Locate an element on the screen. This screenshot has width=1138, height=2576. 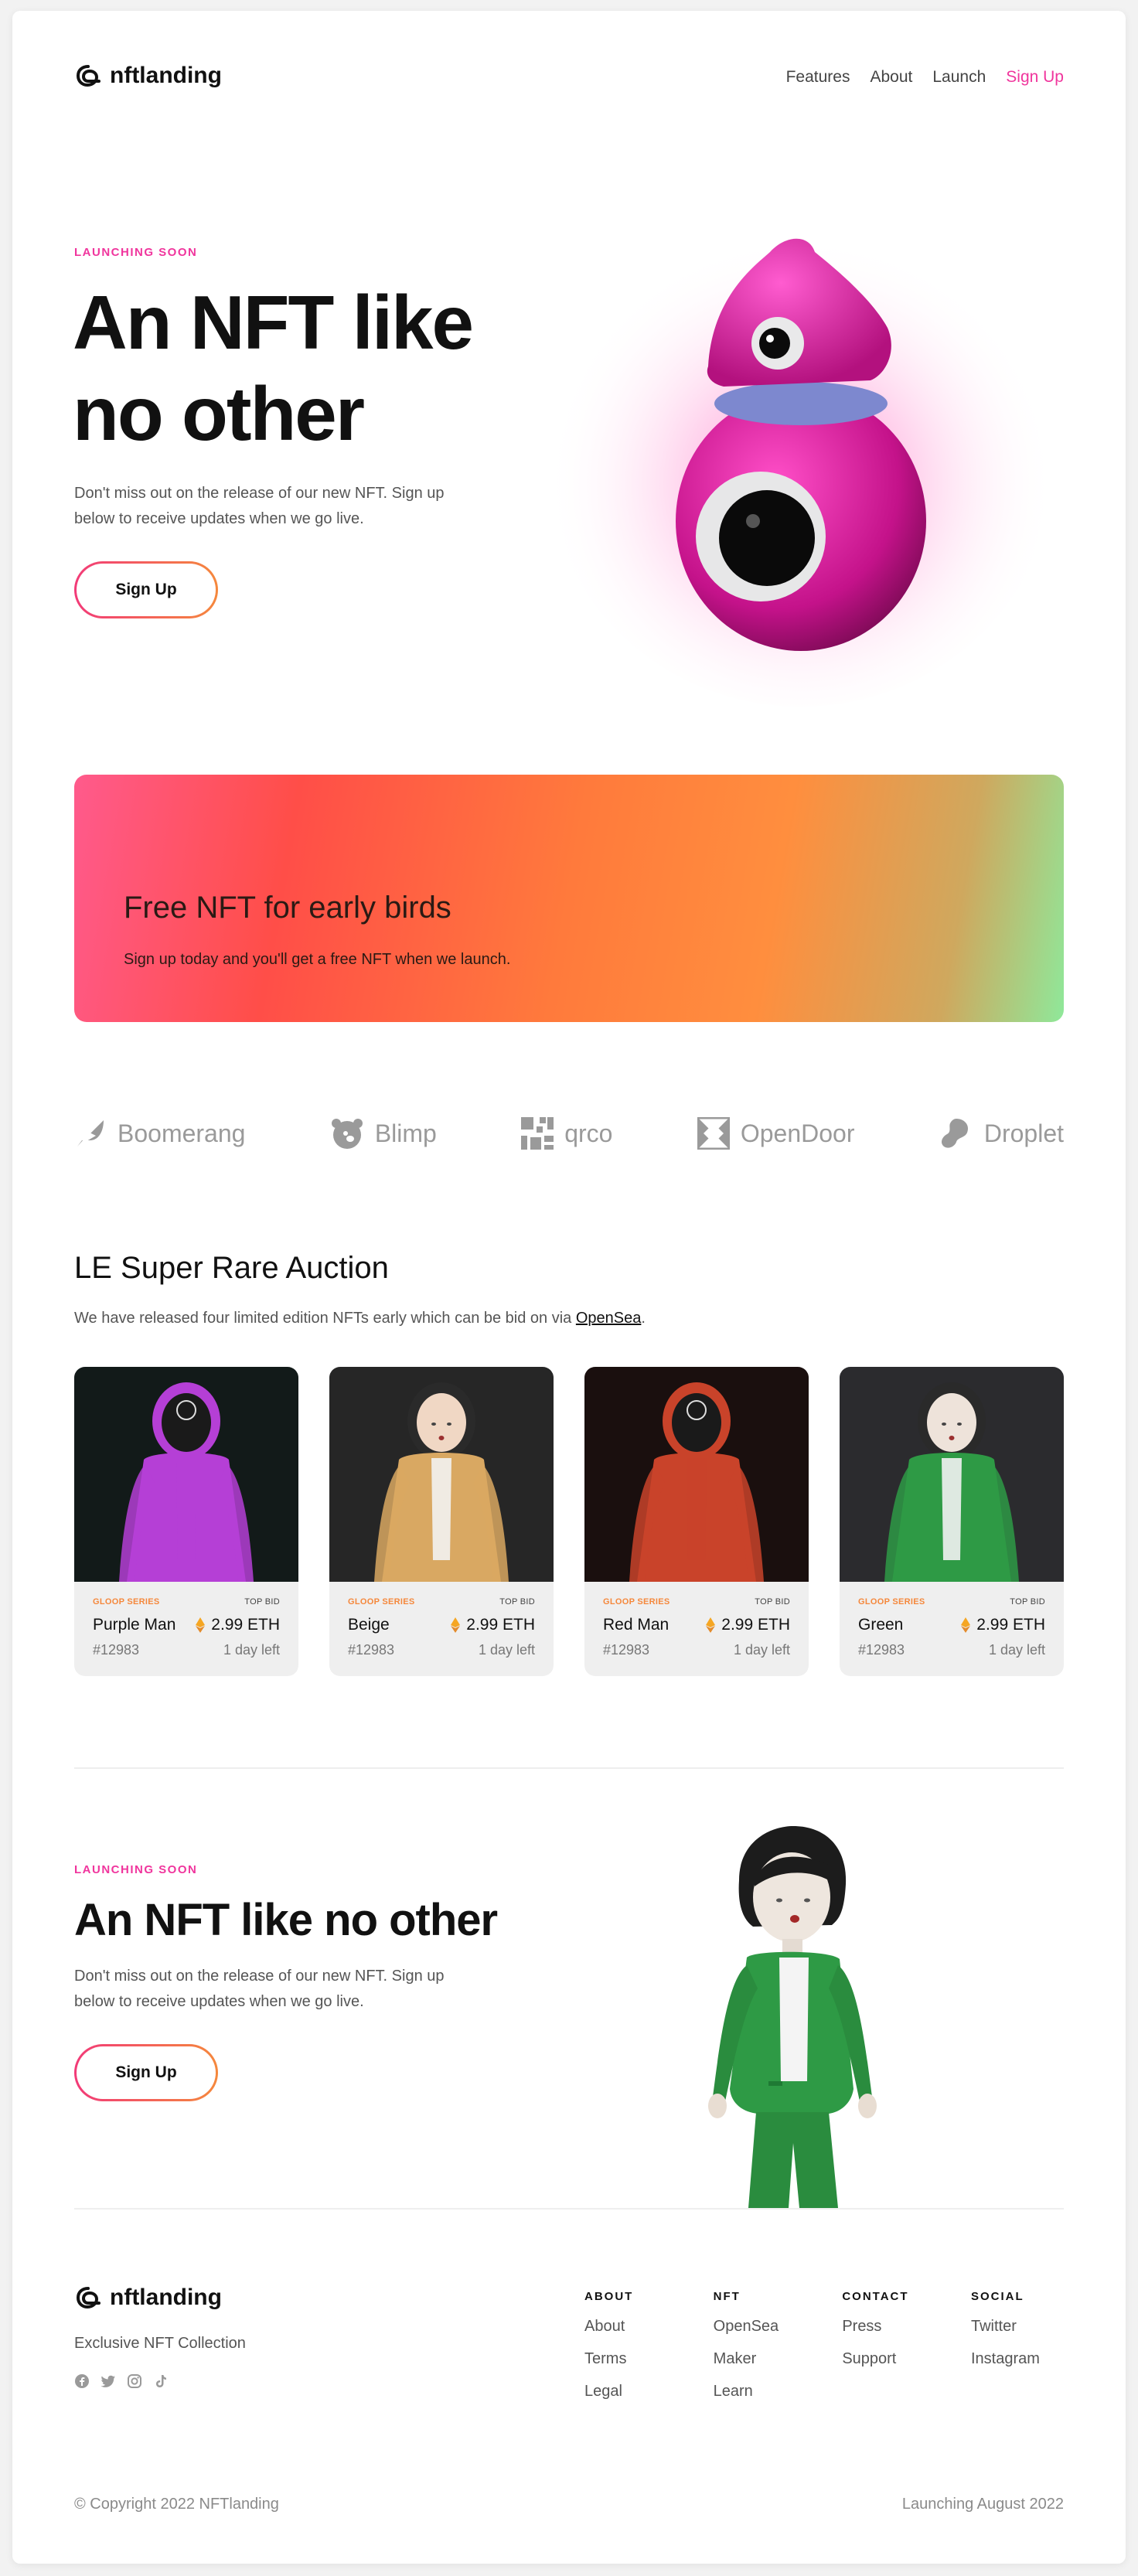
nav-link-features: Features is located at coordinates (818, 77).